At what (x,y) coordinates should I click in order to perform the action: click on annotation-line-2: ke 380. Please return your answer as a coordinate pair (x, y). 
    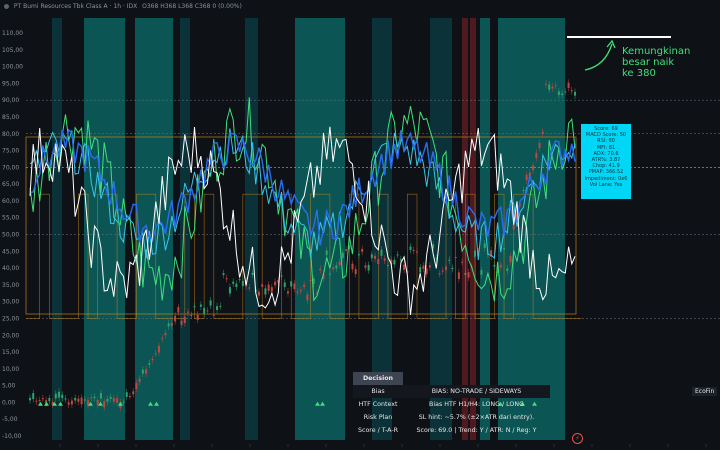
    Looking at the image, I should click on (639, 73).